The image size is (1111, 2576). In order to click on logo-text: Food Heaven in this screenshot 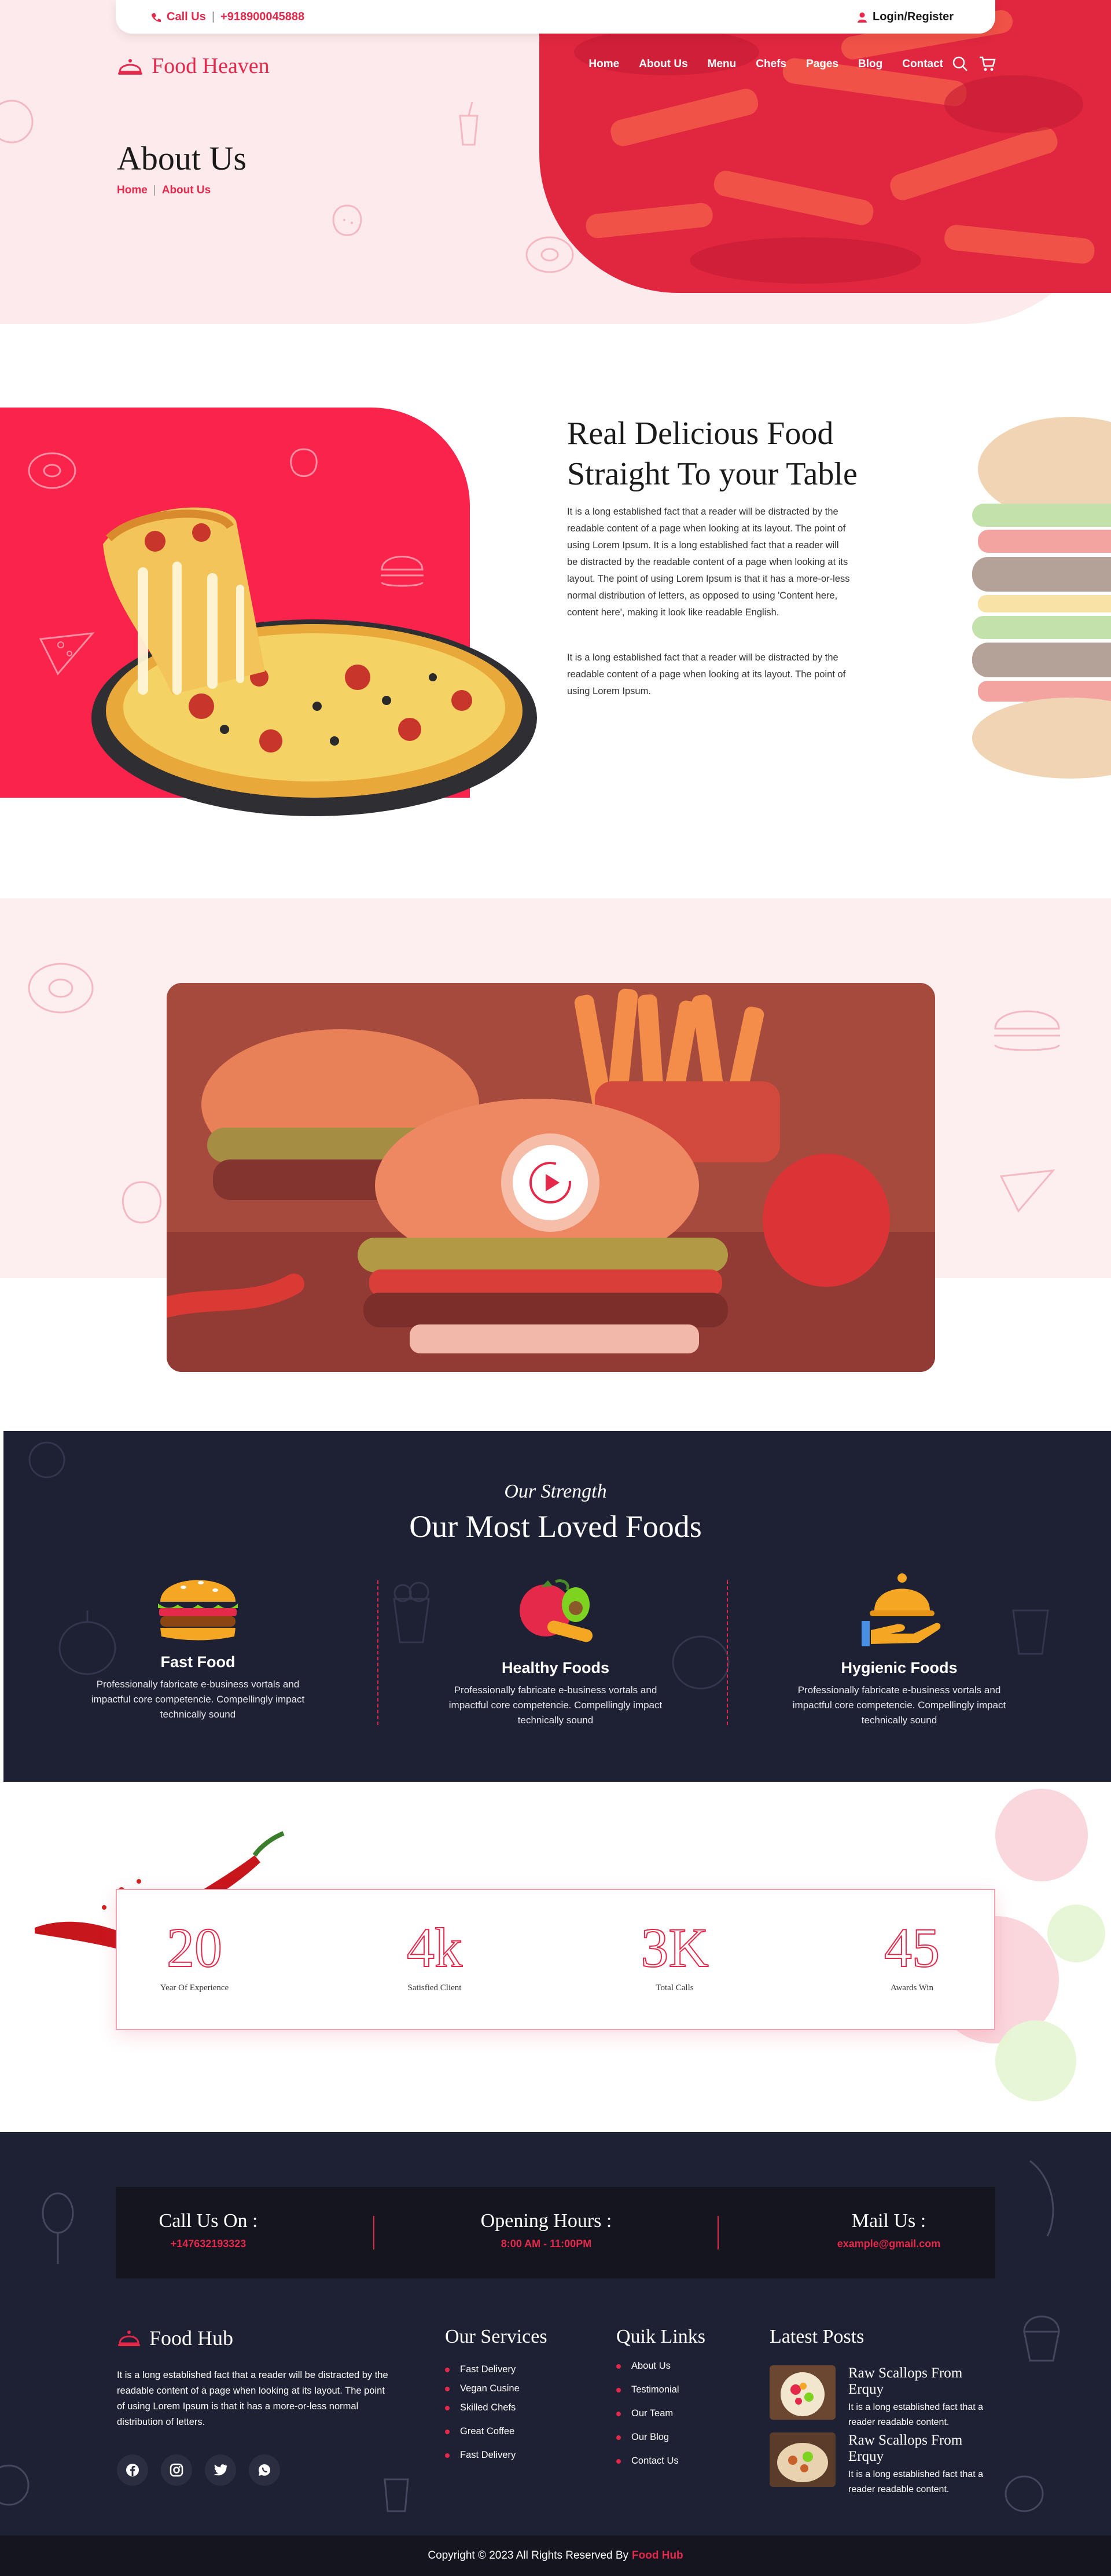, I will do `click(211, 66)`.